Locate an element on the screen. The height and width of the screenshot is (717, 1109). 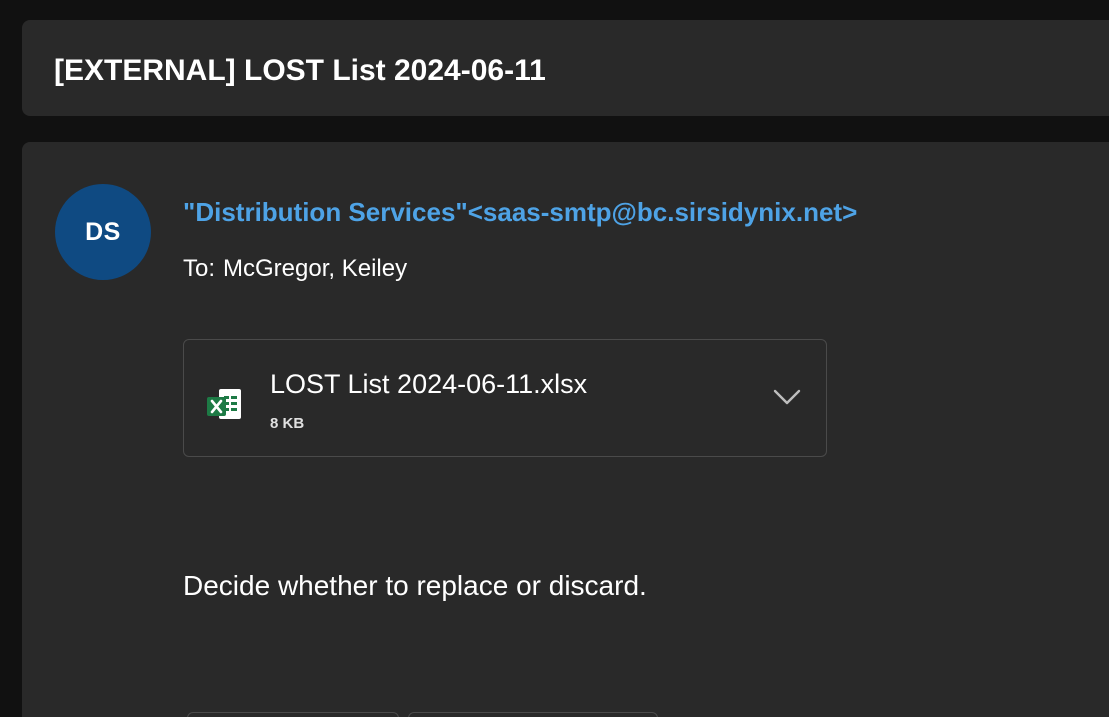
email-body: Decide whether to replace or discard. is located at coordinates (415, 585).